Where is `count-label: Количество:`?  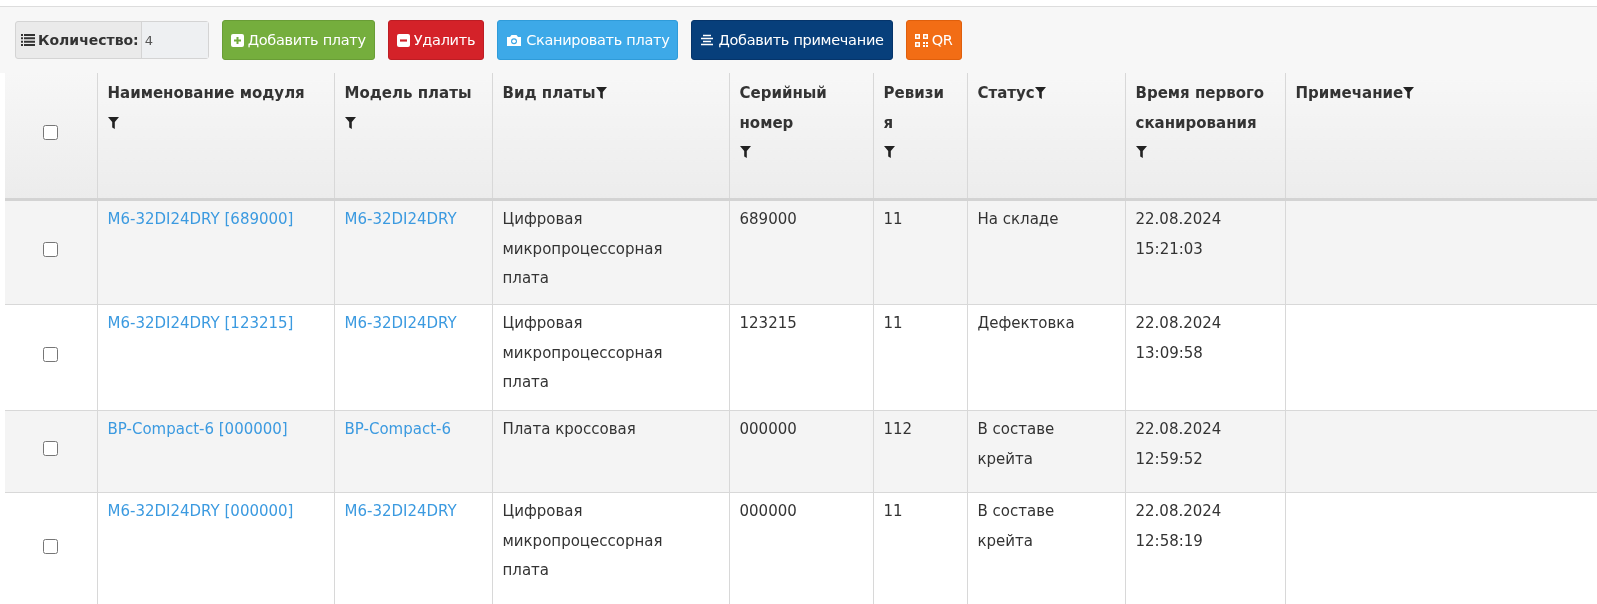 count-label: Количество: is located at coordinates (88, 40).